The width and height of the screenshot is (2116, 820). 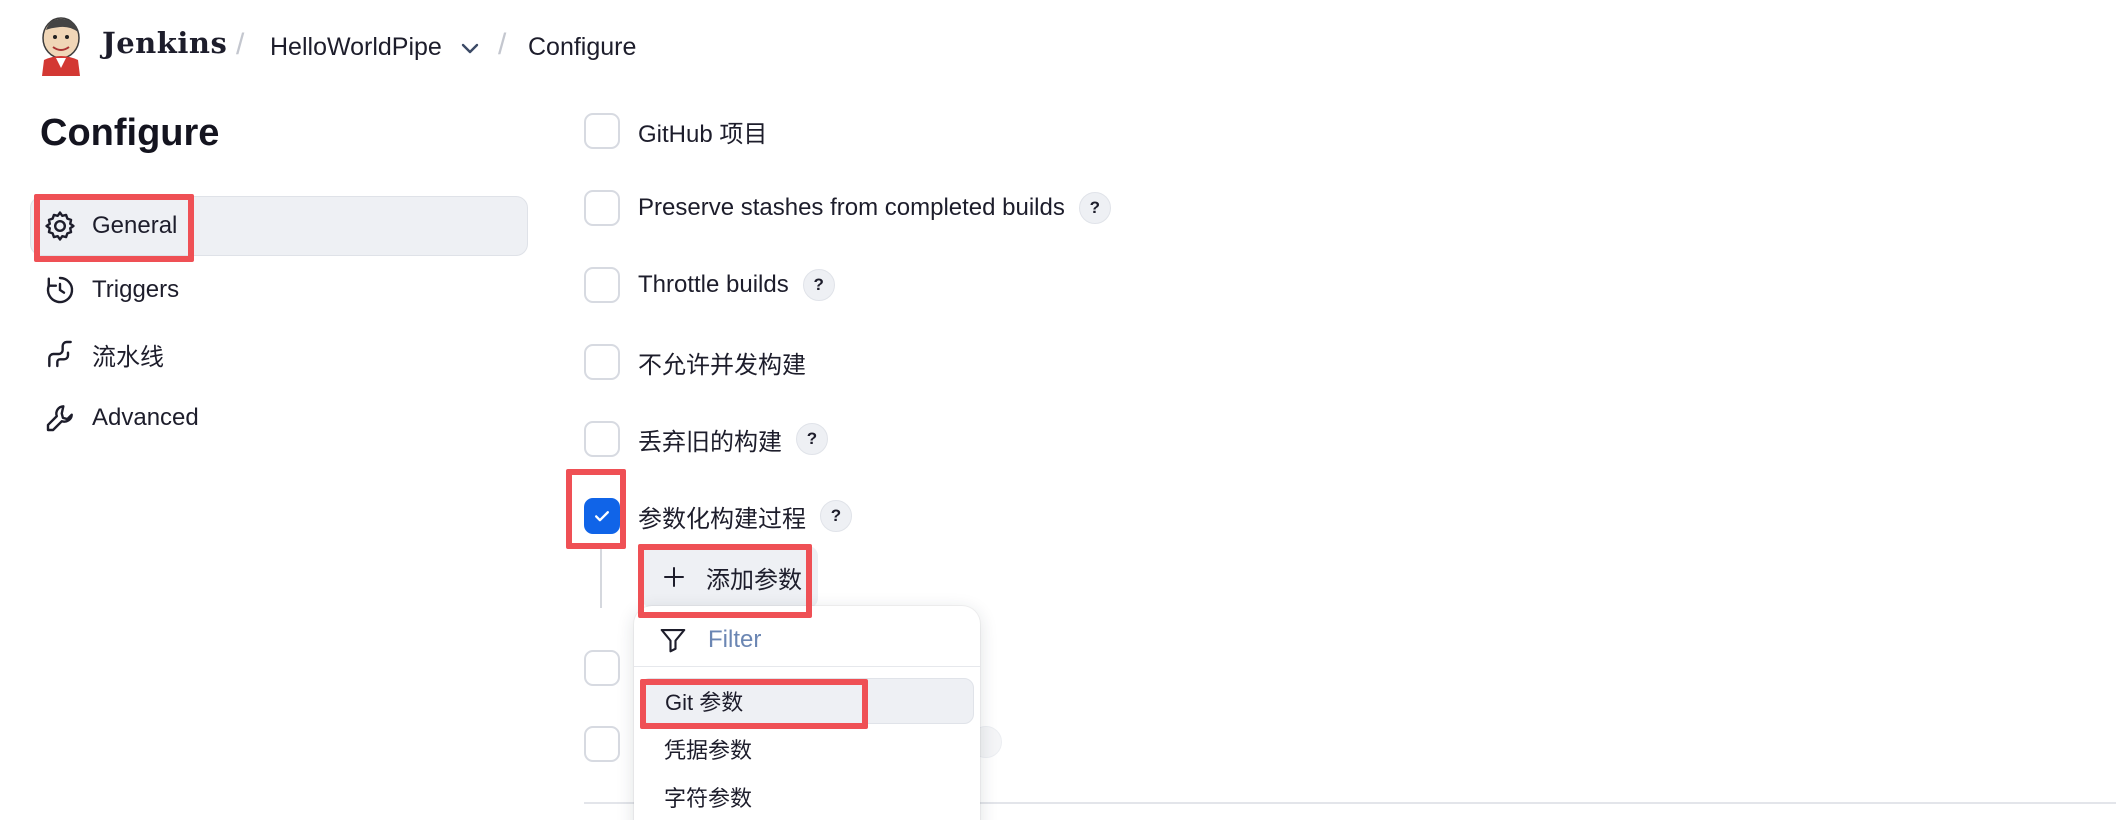 I want to click on wrench-icon, so click(x=60, y=418).